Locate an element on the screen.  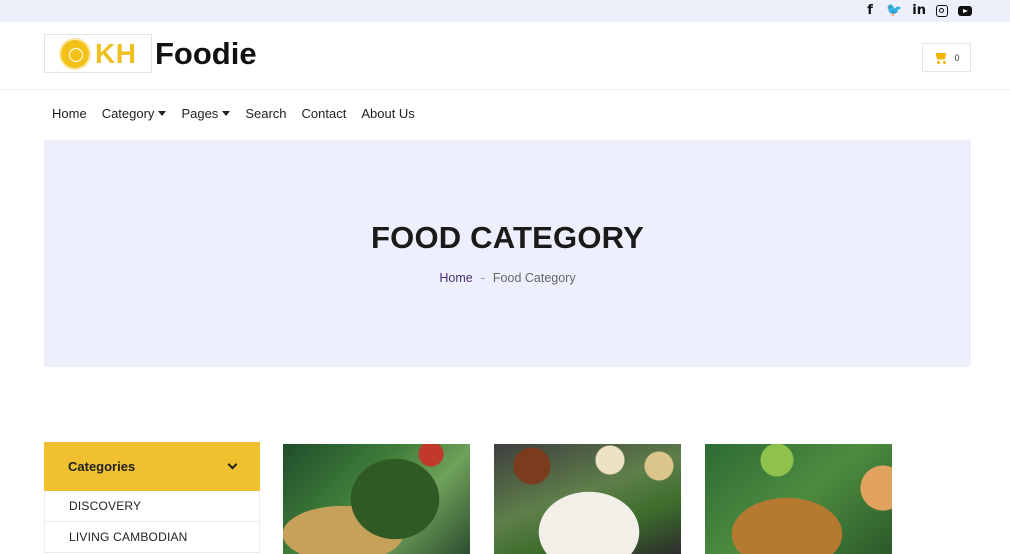
nav-item-home: Home is located at coordinates (69, 113).